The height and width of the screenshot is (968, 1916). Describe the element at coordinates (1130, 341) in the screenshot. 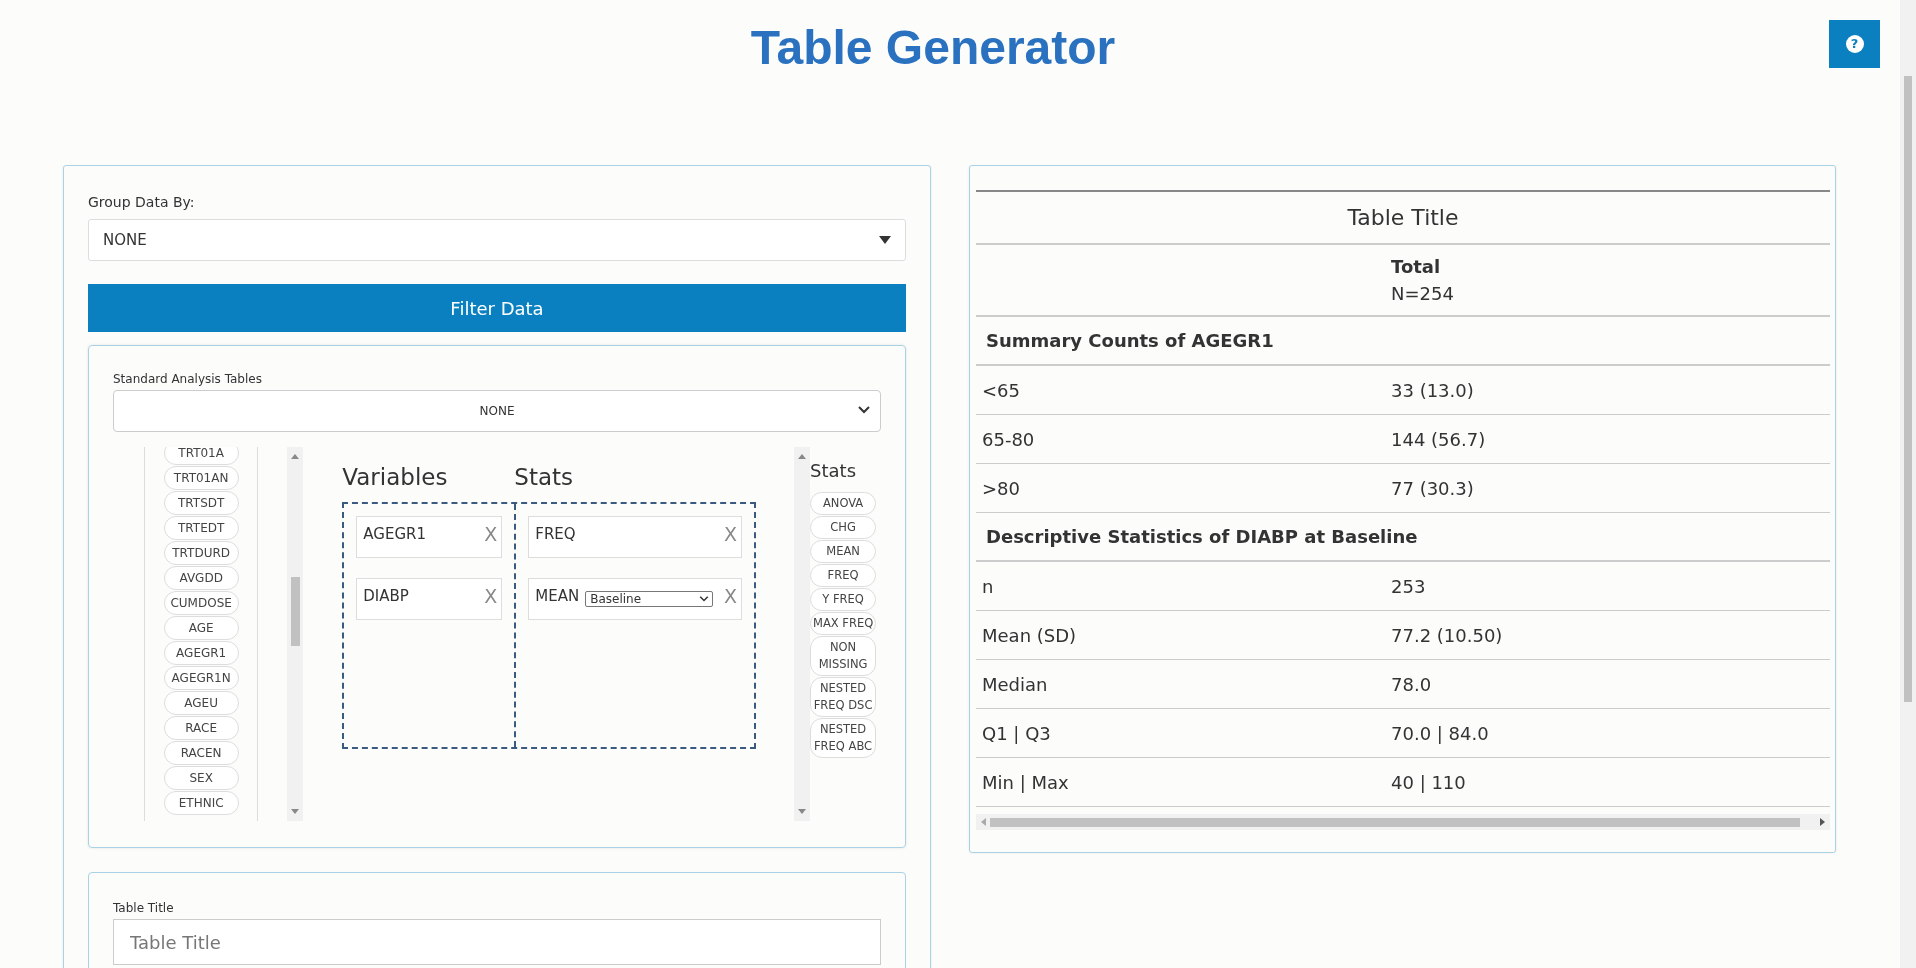

I see `section-heading: Summary Counts of AGEGR1` at that location.